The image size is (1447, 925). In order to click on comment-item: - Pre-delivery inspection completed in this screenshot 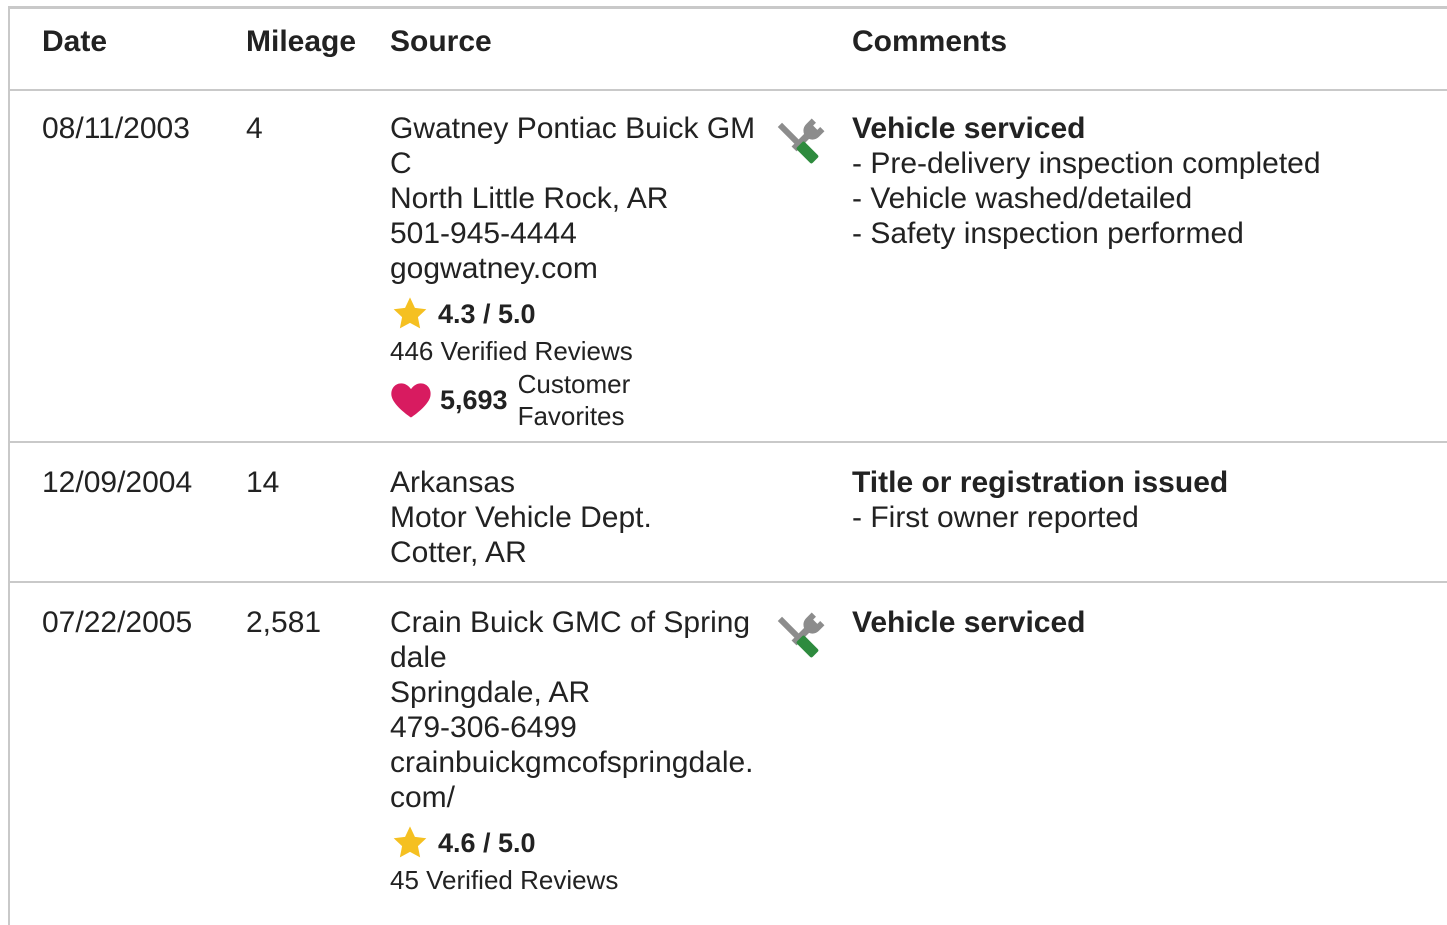, I will do `click(1086, 163)`.